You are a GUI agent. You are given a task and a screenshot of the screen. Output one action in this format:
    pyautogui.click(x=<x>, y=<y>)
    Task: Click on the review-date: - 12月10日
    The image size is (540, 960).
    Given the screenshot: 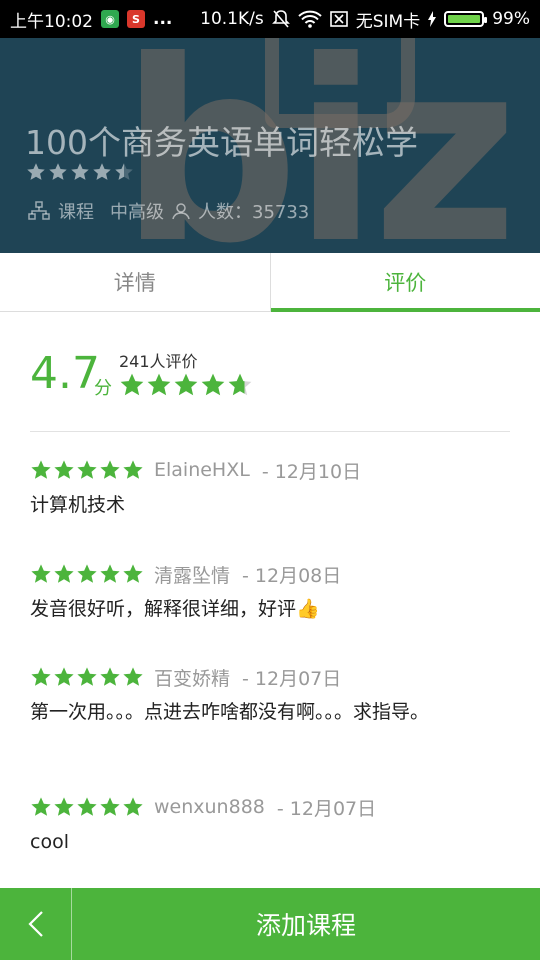 What is the action you would take?
    pyautogui.click(x=311, y=471)
    